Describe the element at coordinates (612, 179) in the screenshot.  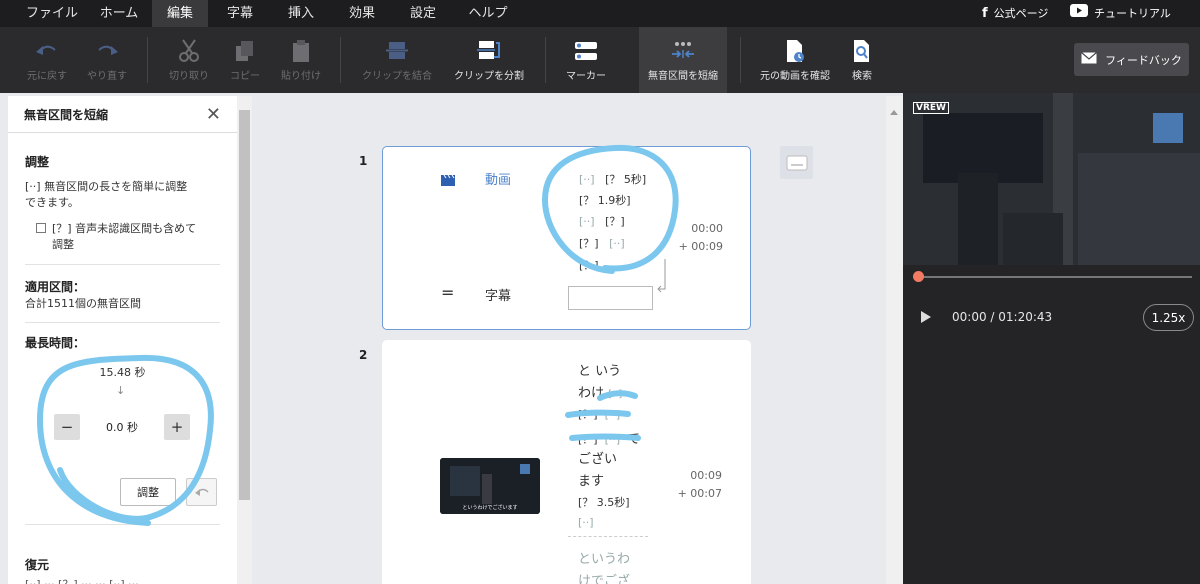
I see `silence-tag-line1: [··] [？ 5秒]` at that location.